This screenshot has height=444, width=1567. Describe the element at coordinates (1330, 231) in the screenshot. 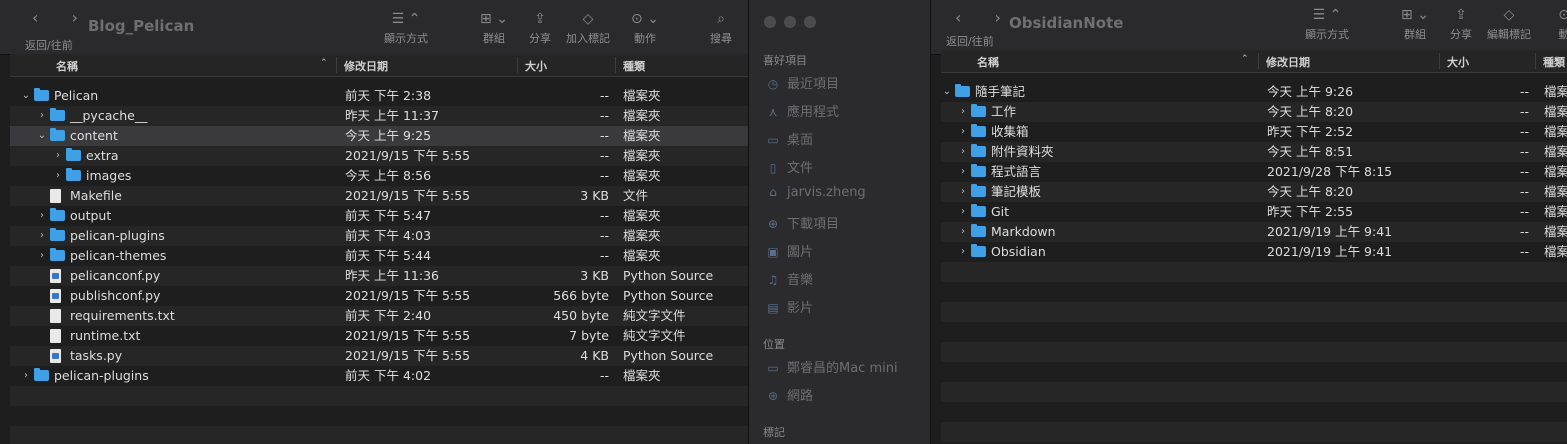

I see `cell-date: 2021/9/19 上午 9:41` at that location.